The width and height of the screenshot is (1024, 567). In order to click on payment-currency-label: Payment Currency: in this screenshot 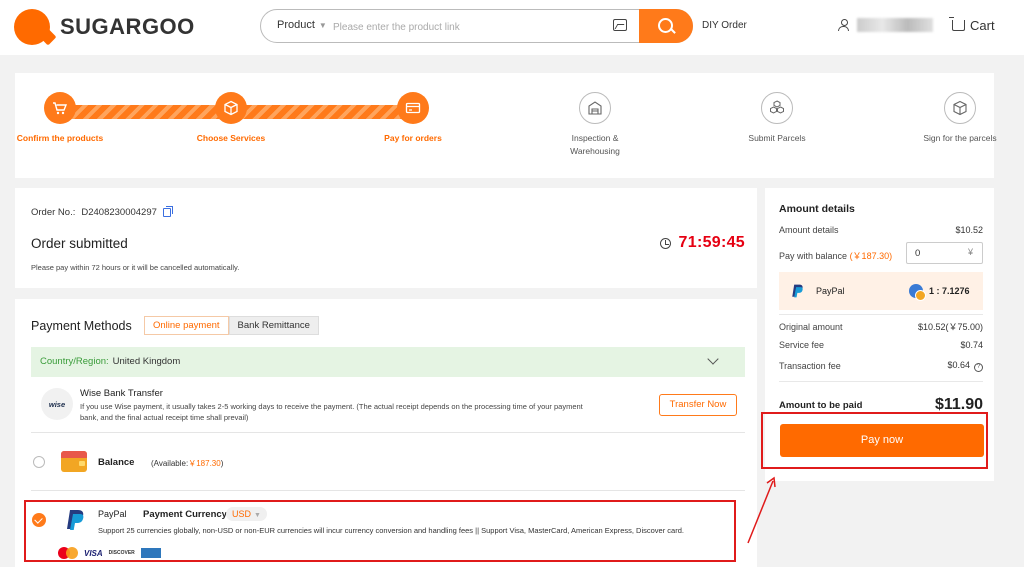, I will do `click(187, 514)`.